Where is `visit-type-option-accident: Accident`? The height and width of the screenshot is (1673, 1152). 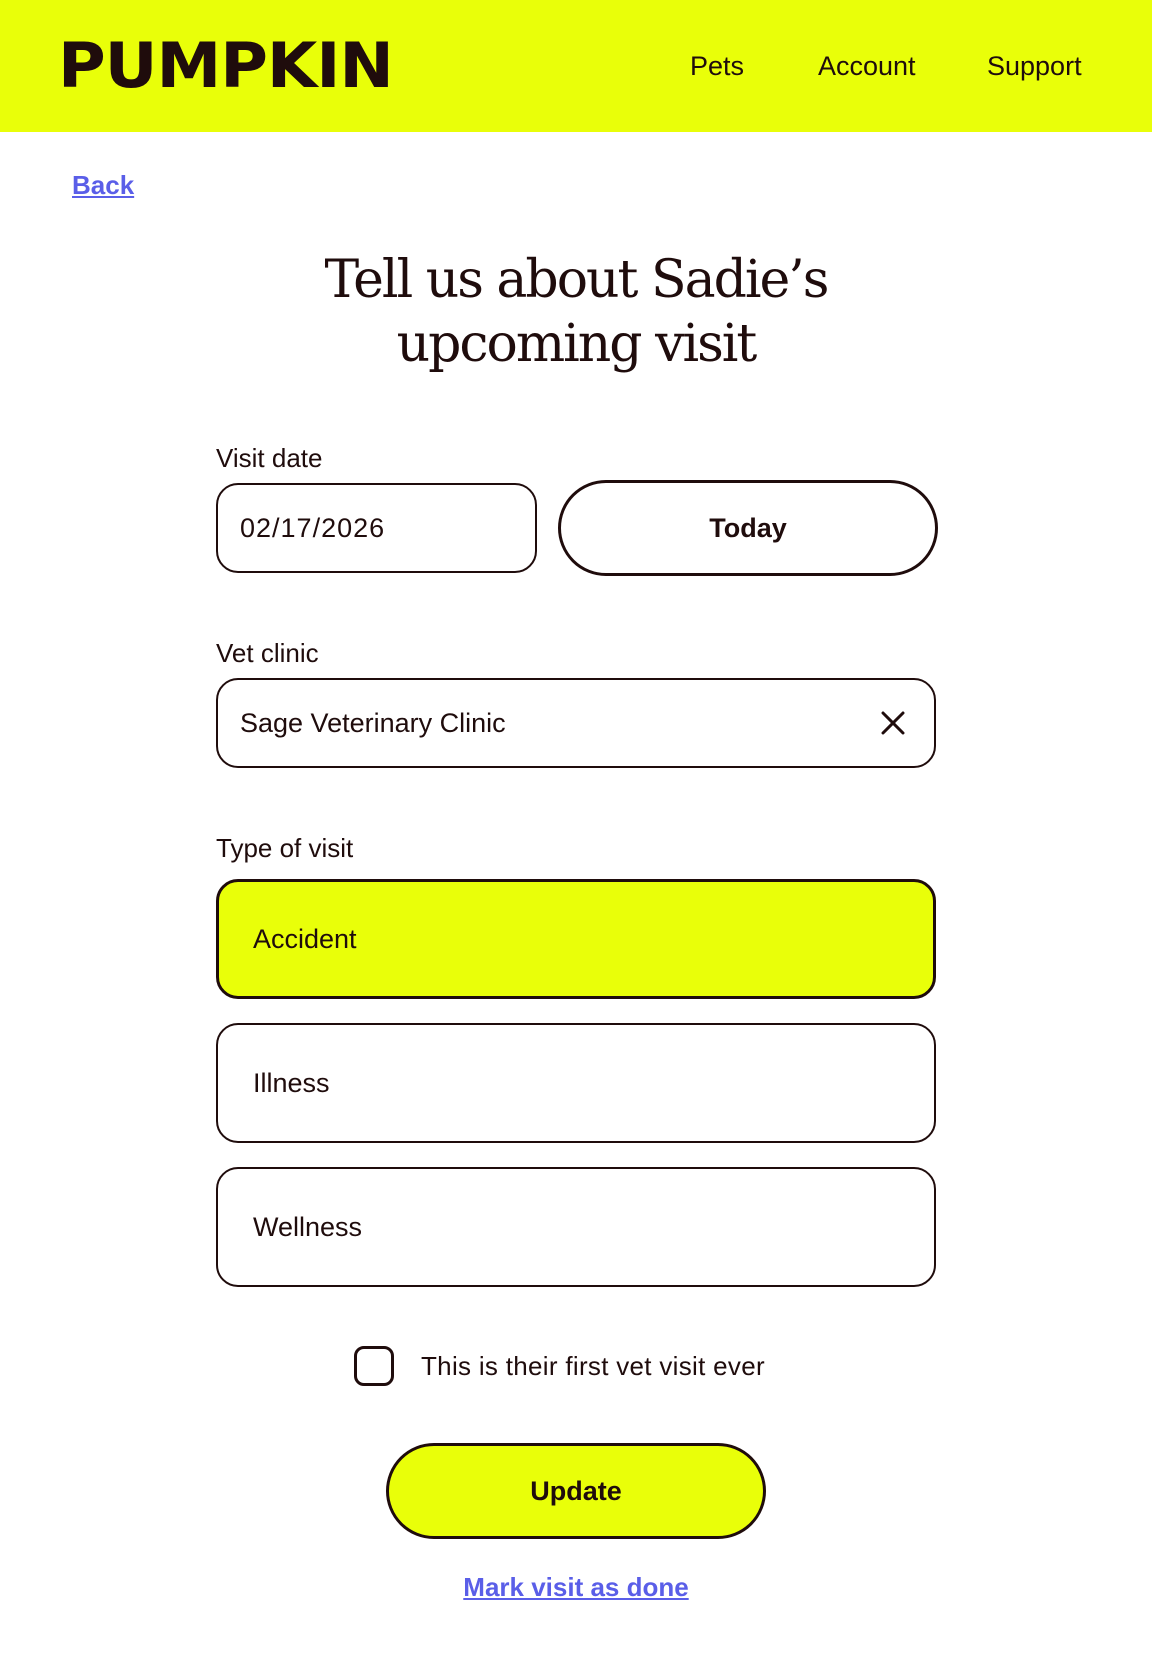 visit-type-option-accident: Accident is located at coordinates (576, 939).